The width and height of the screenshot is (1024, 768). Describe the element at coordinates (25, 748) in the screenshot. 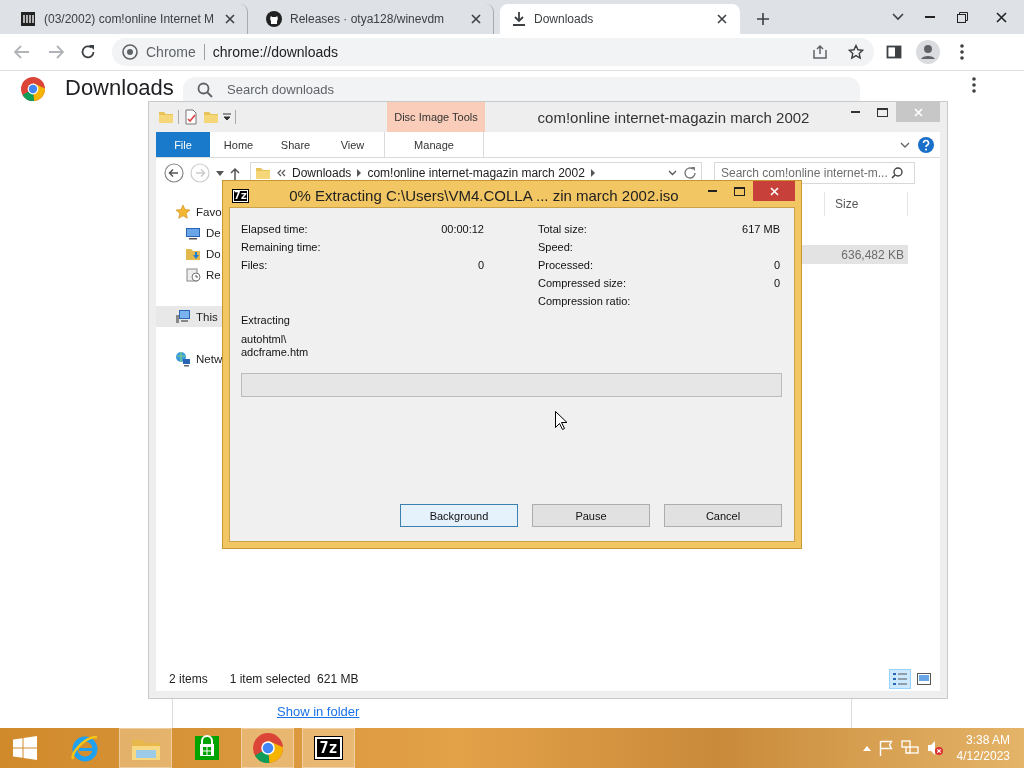

I see `windows-logo-icon` at that location.